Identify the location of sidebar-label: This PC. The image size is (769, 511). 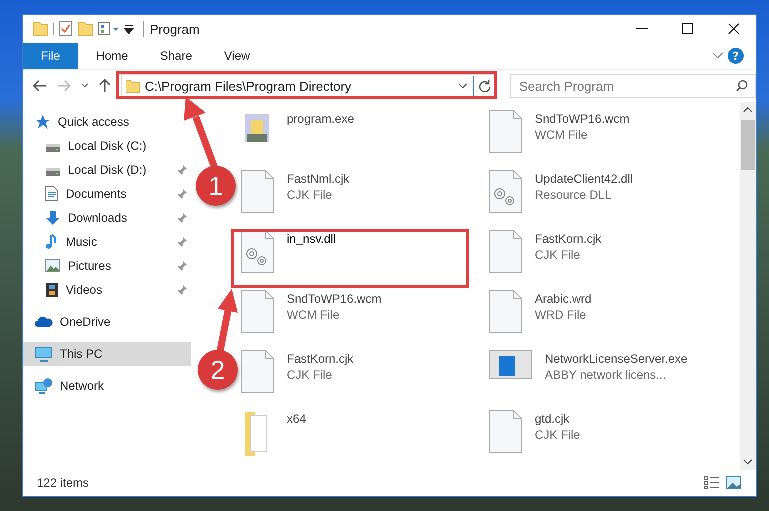
(81, 354).